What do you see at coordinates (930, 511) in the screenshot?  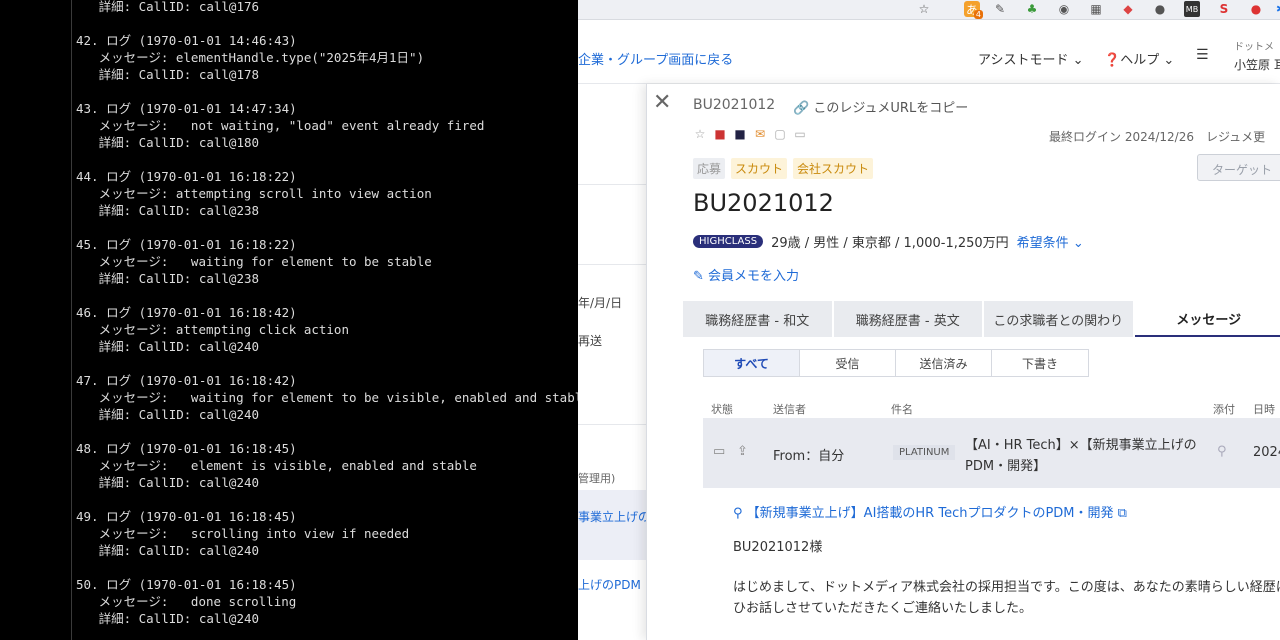 I see `attachment-link: ⚲ 【新規事業立上げ】AI搭載のHR TechプロダクトのPDM・開発 ⧉` at bounding box center [930, 511].